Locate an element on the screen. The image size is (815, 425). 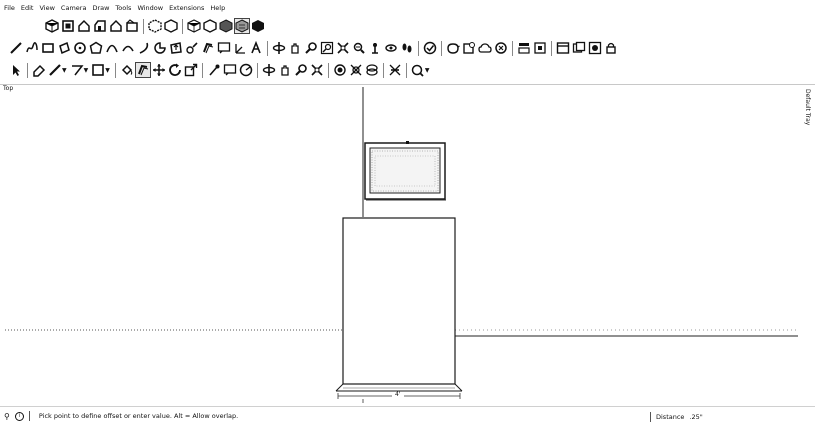
monochrome-style-icon is located at coordinates (258, 26).